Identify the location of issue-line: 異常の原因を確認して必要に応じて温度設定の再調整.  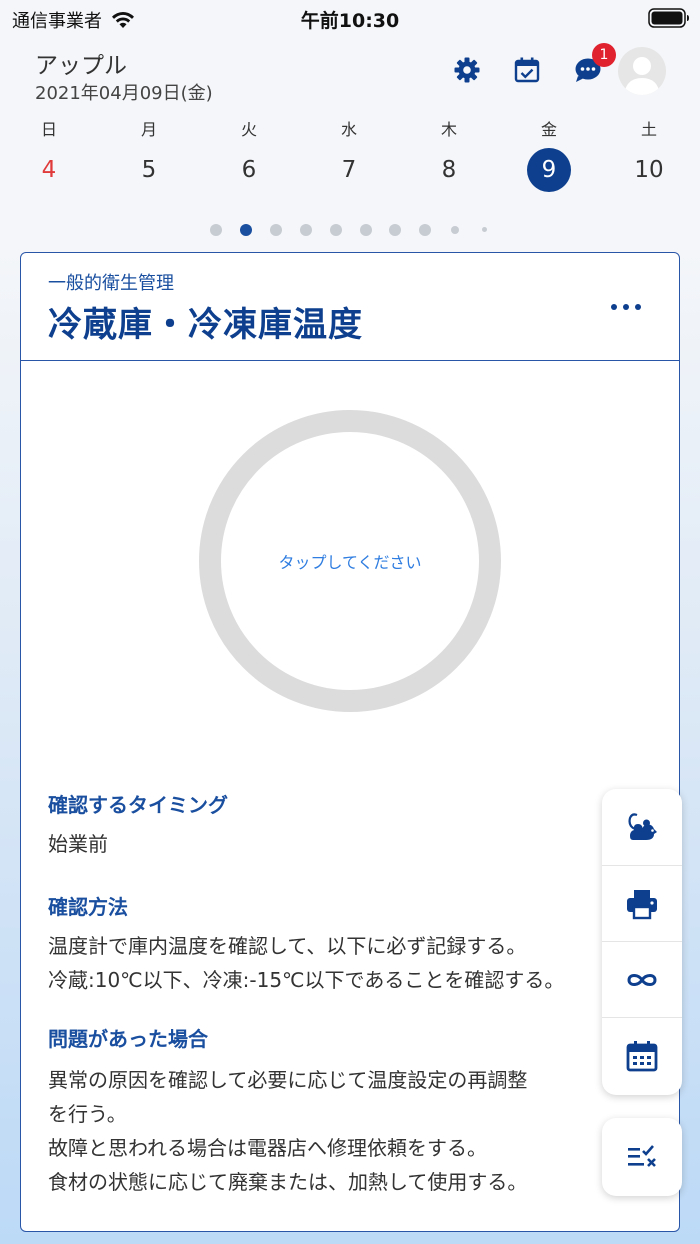
(288, 1080).